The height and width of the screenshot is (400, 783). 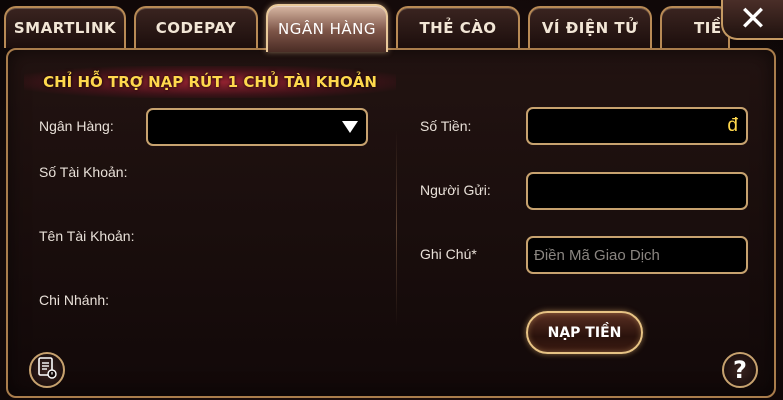 I want to click on tab-bank: NGÂN HÀNG, so click(x=327, y=28).